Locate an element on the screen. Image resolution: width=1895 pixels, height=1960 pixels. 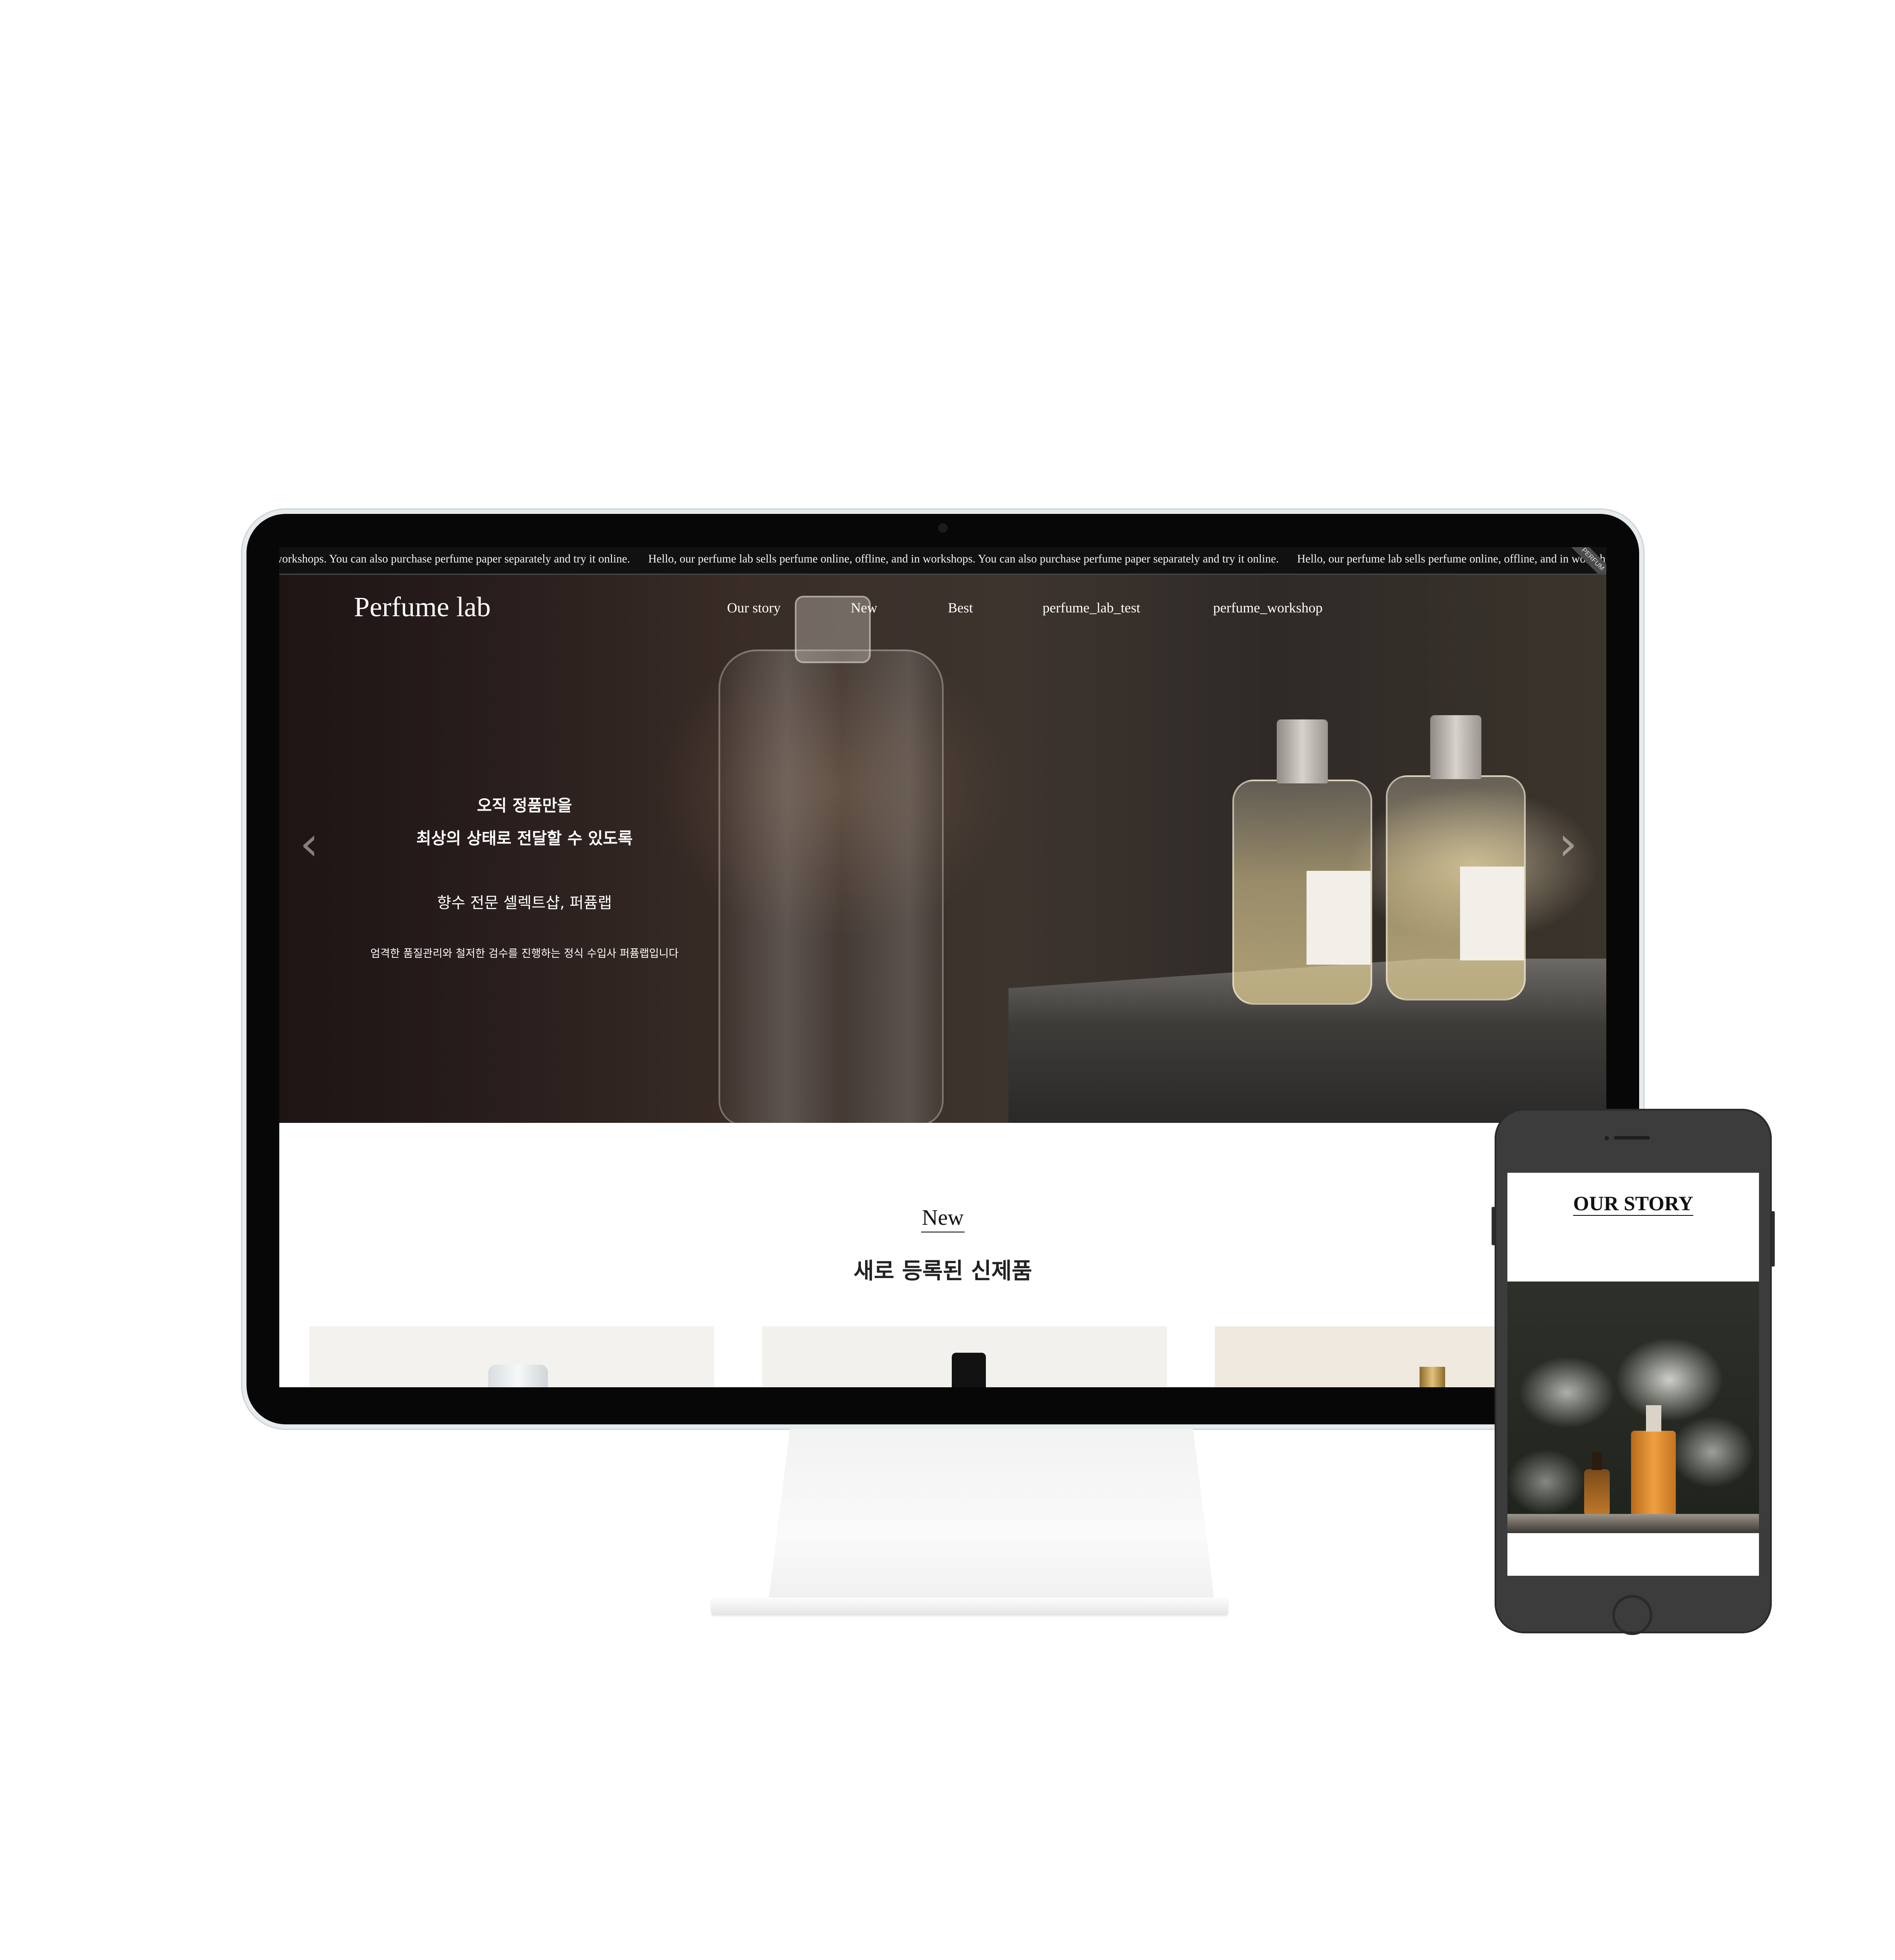
camera-icon is located at coordinates (943, 528).